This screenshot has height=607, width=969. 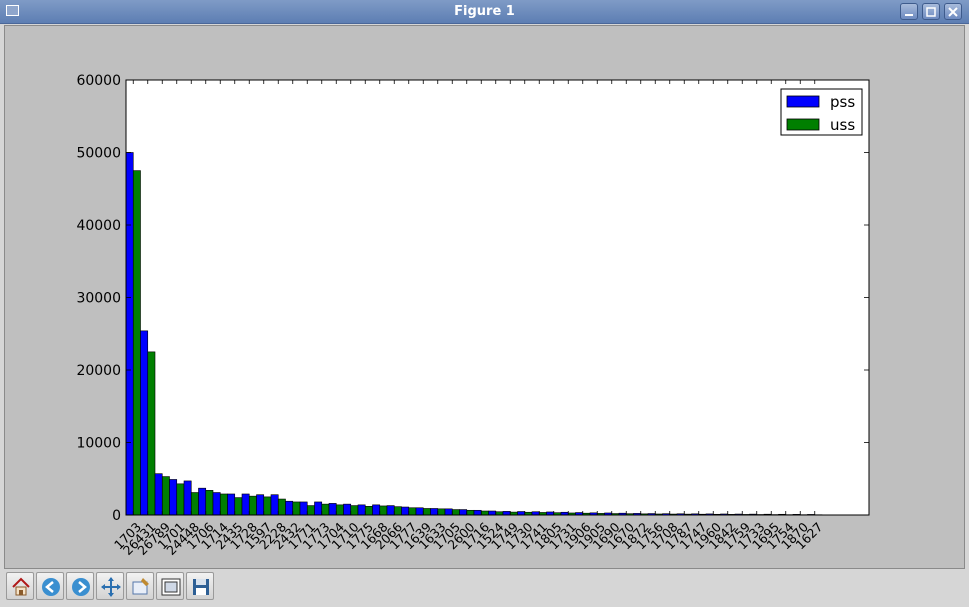 I want to click on window-titlebar: Figure 1, so click(x=484, y=12).